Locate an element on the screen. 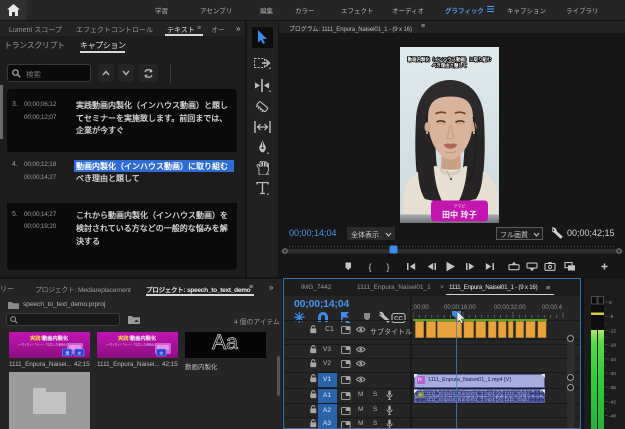 The height and width of the screenshot is (429, 625). svg-text: 0 is located at coordinates (610, 303).